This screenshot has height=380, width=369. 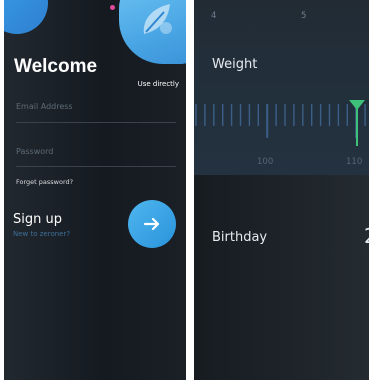 I want to click on submit-button, so click(x=152, y=224).